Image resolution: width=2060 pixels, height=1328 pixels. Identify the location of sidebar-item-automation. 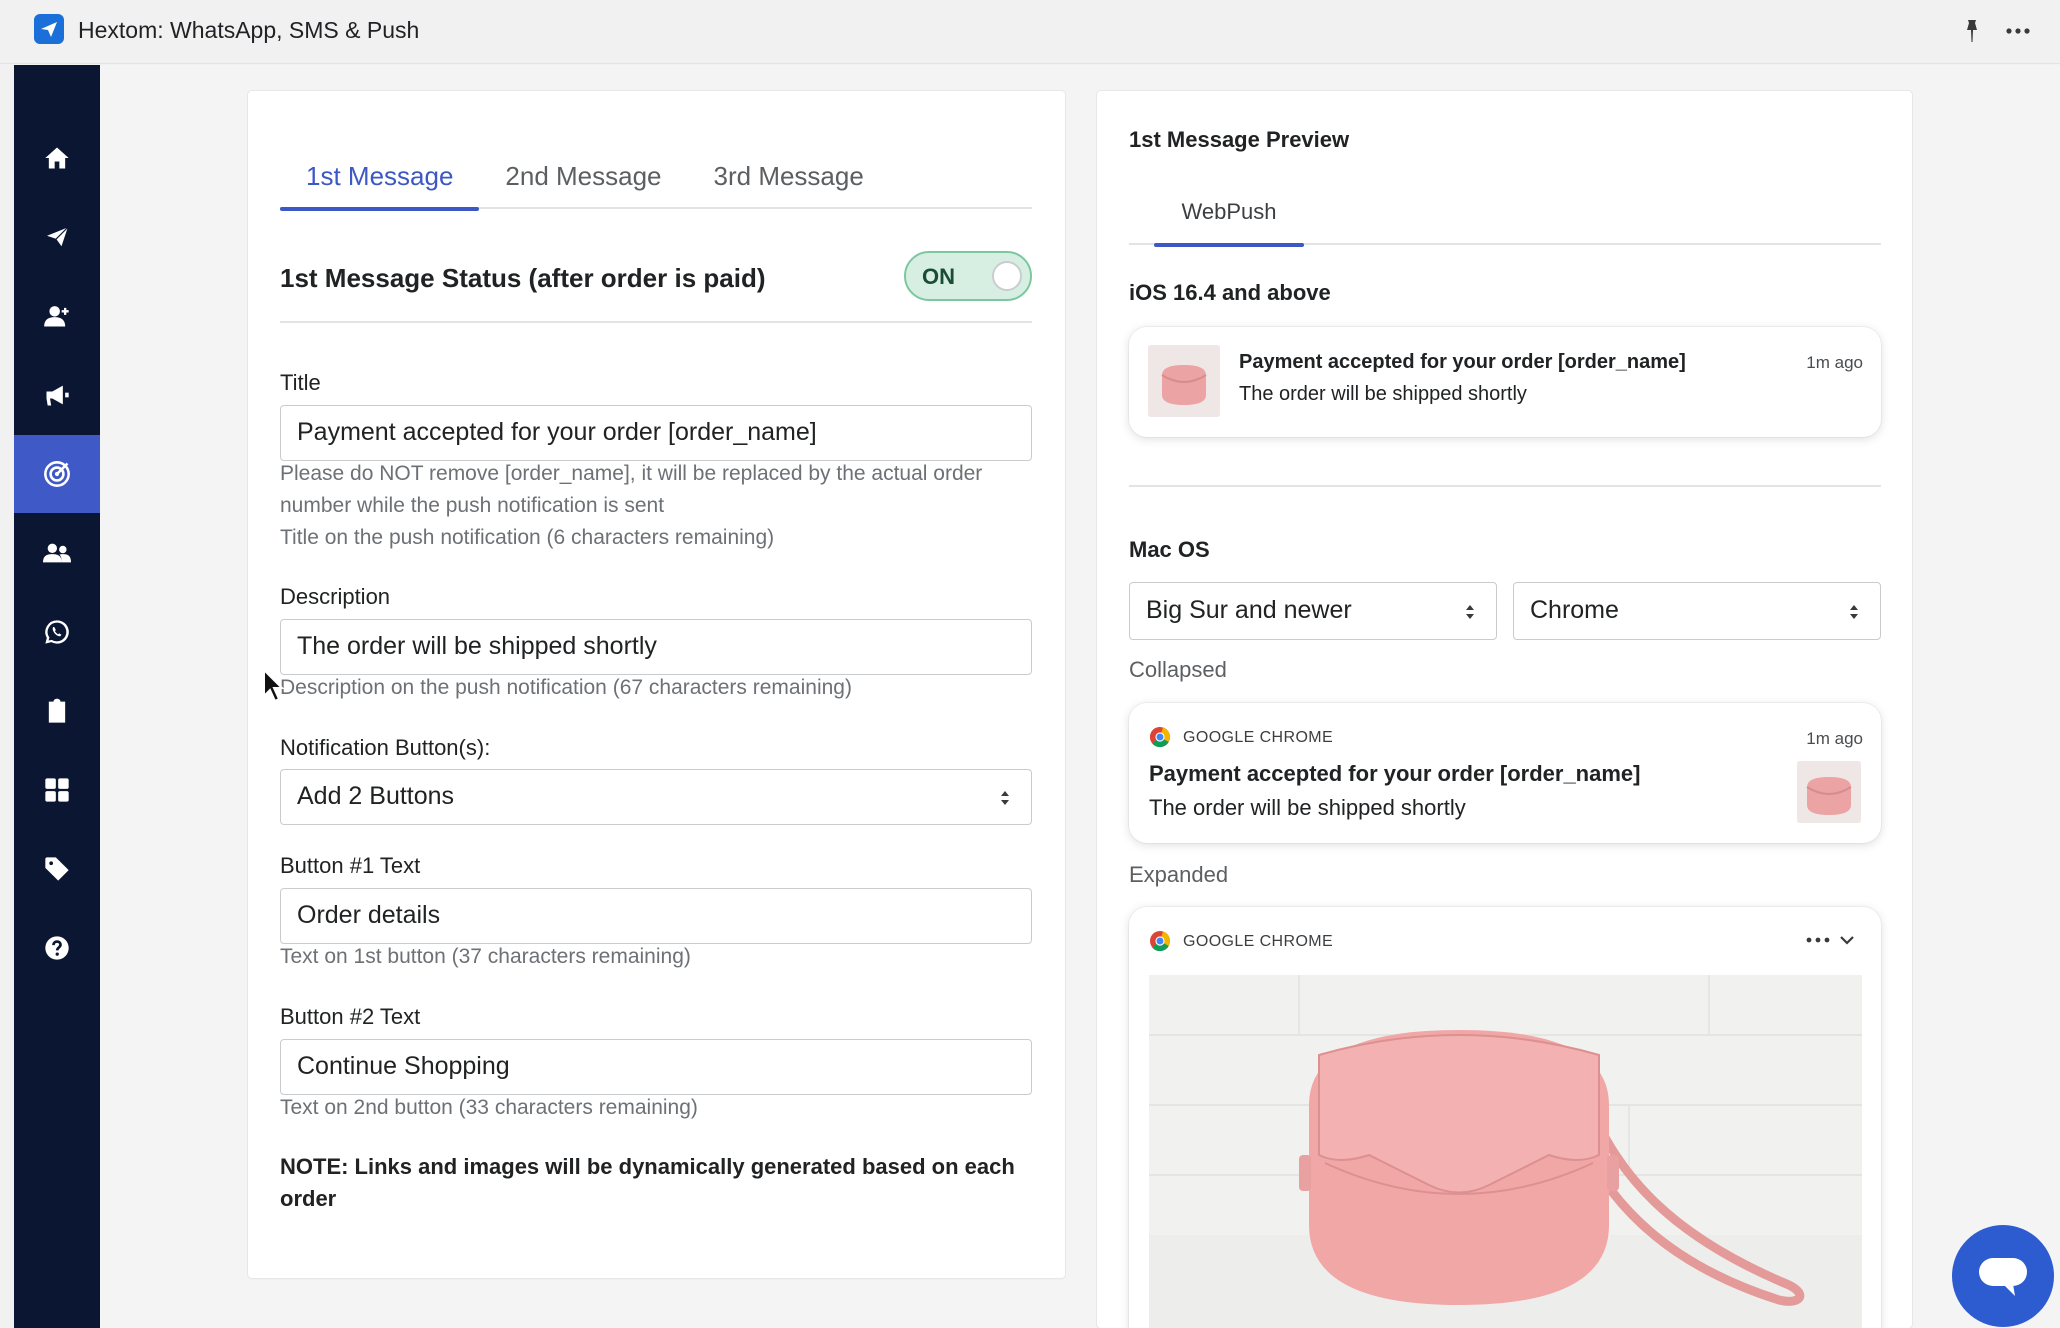
(57, 474).